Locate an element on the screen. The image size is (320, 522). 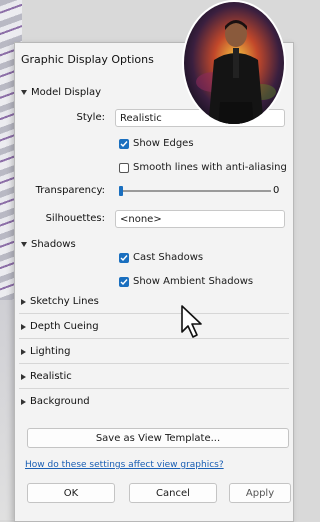
cast-shadows-row: Cast Shadows is located at coordinates (161, 257).